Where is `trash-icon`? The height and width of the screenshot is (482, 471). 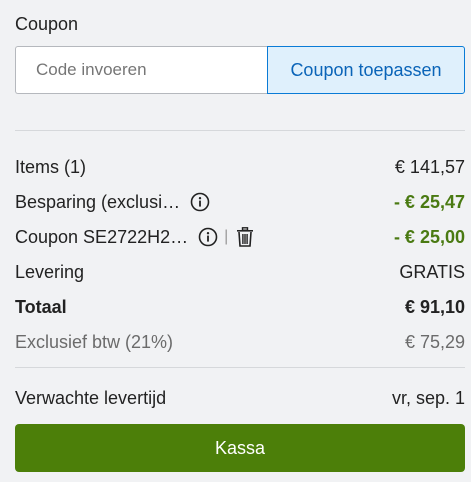
trash-icon is located at coordinates (245, 237).